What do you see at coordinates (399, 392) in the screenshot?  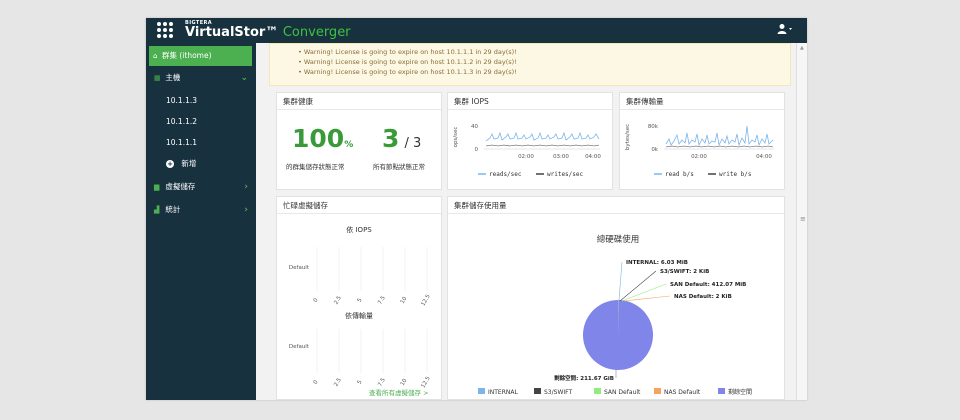 I see `view-all-storage-link: 查看所有虛擬儲存 >` at bounding box center [399, 392].